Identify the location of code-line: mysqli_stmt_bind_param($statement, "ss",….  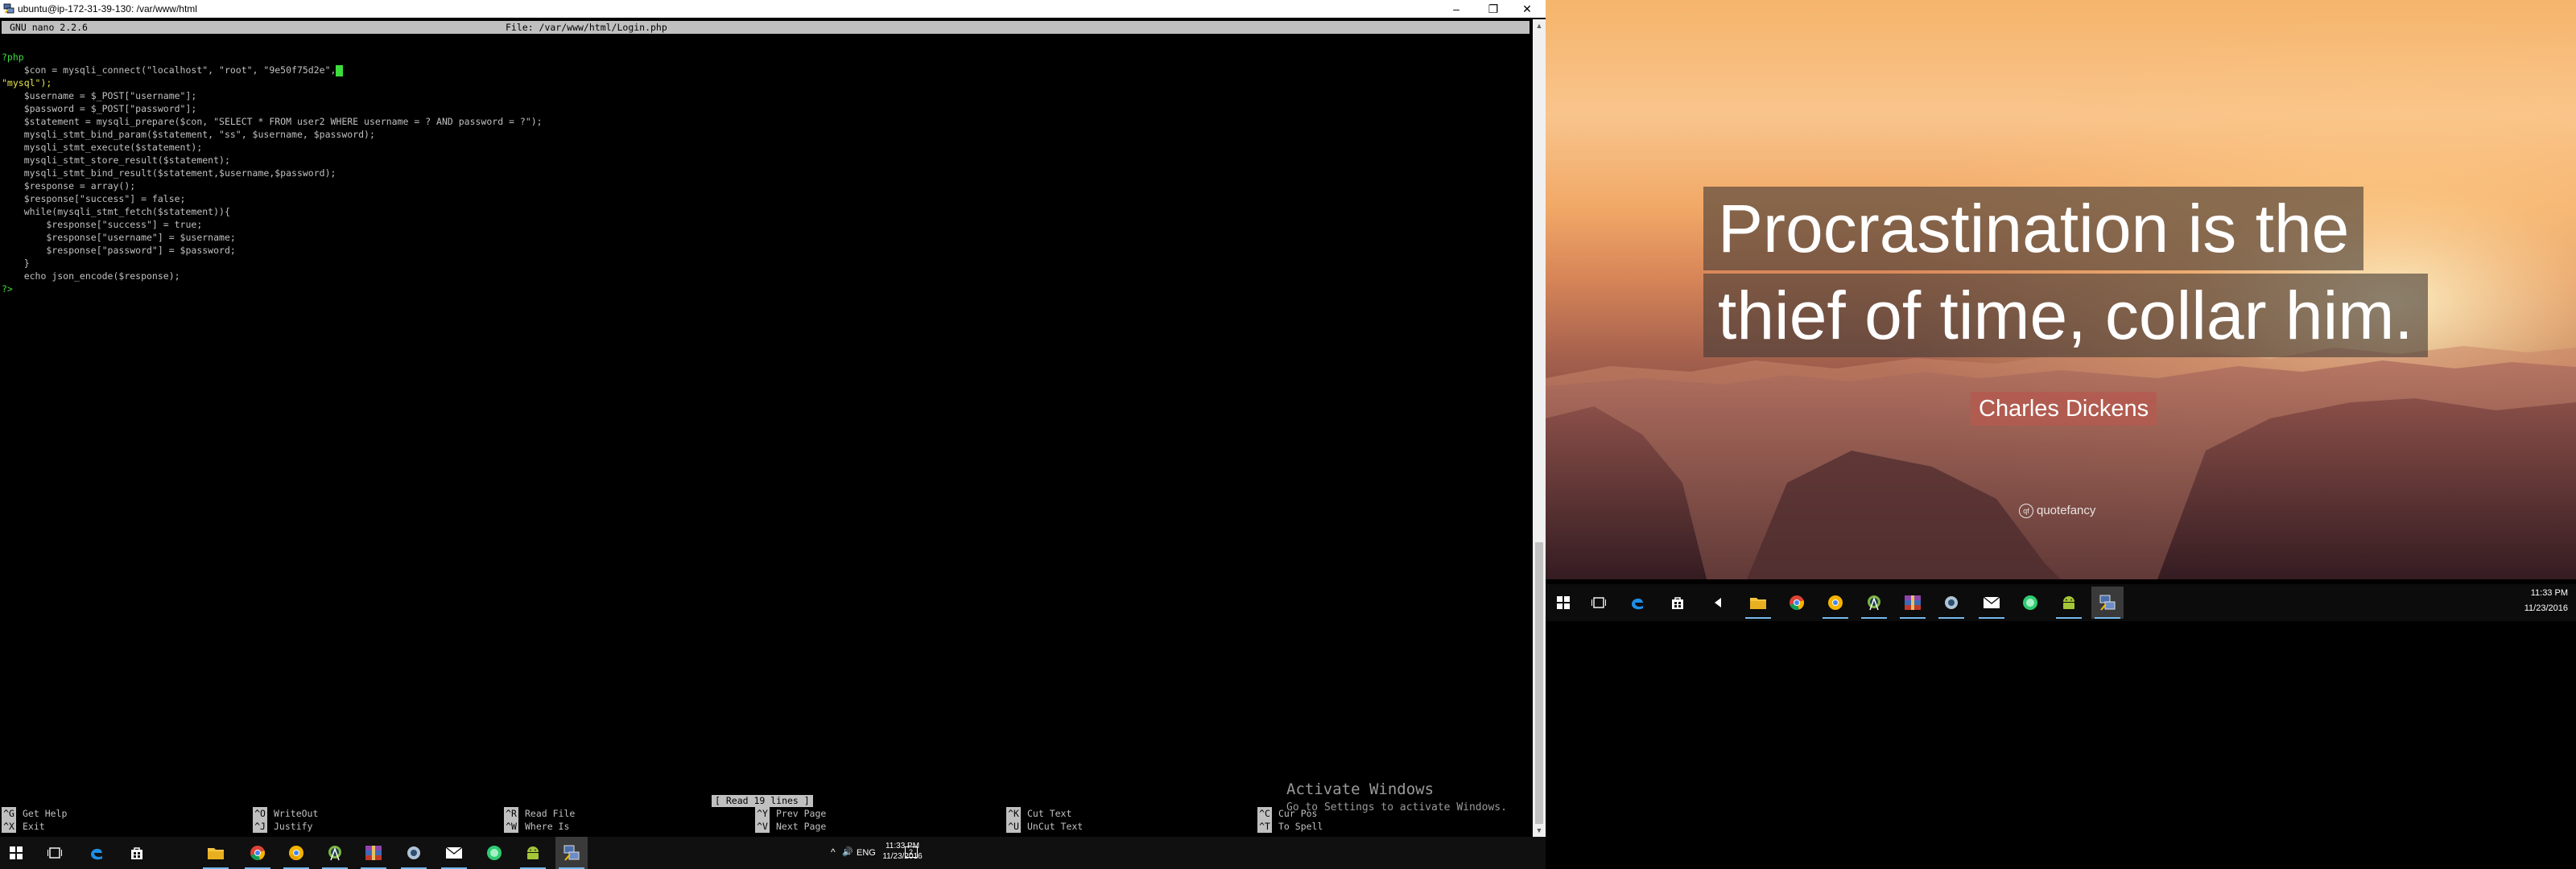
(188, 134).